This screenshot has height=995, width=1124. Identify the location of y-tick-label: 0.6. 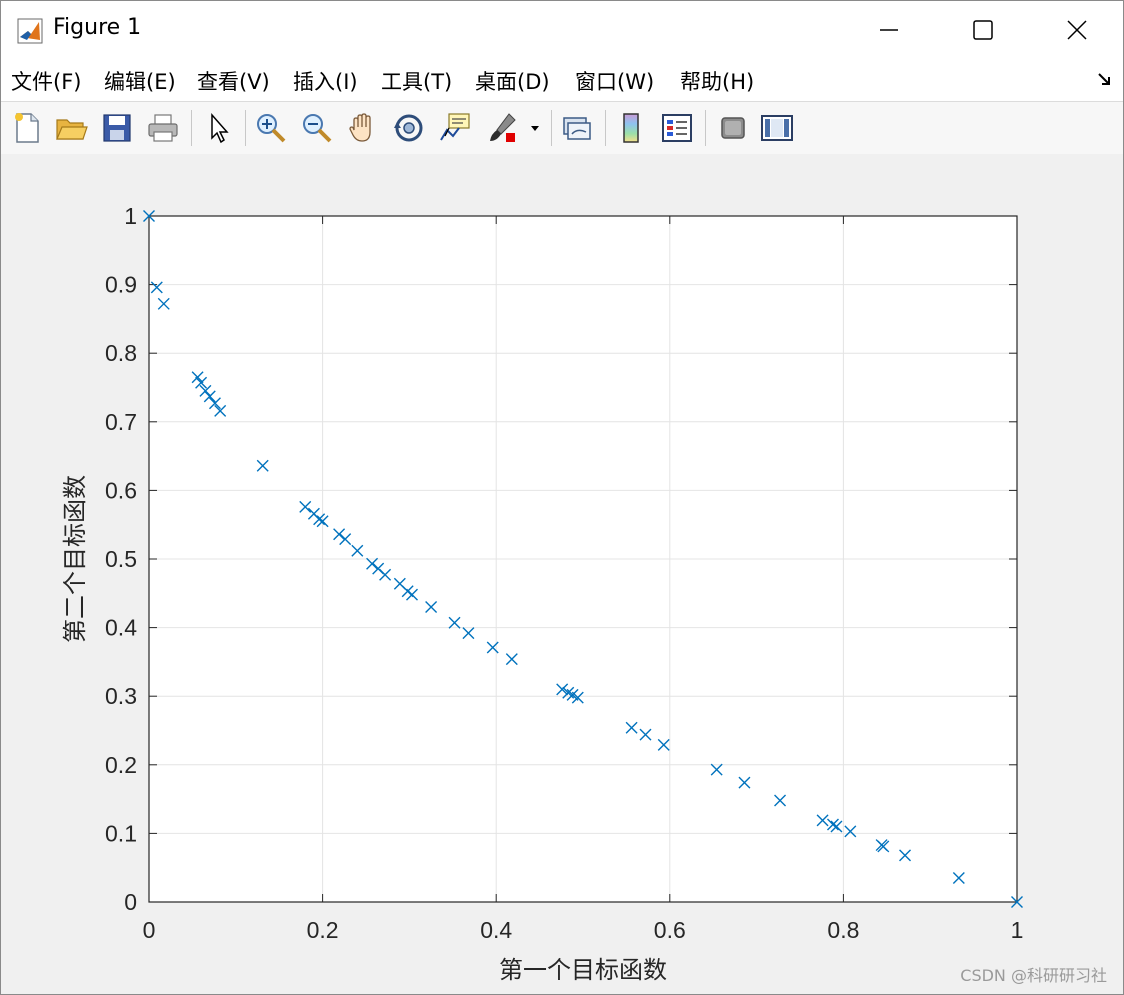
(121, 490).